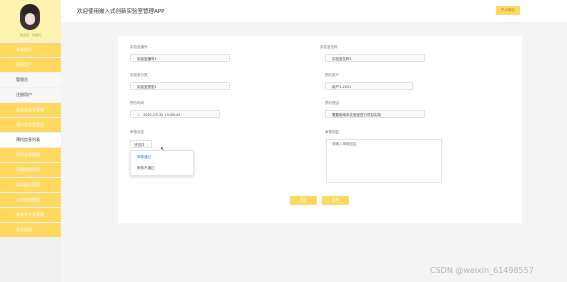  What do you see at coordinates (375, 114) in the screenshot?
I see `reserve-reason-field: 需要使用本实验室进行项目实验` at bounding box center [375, 114].